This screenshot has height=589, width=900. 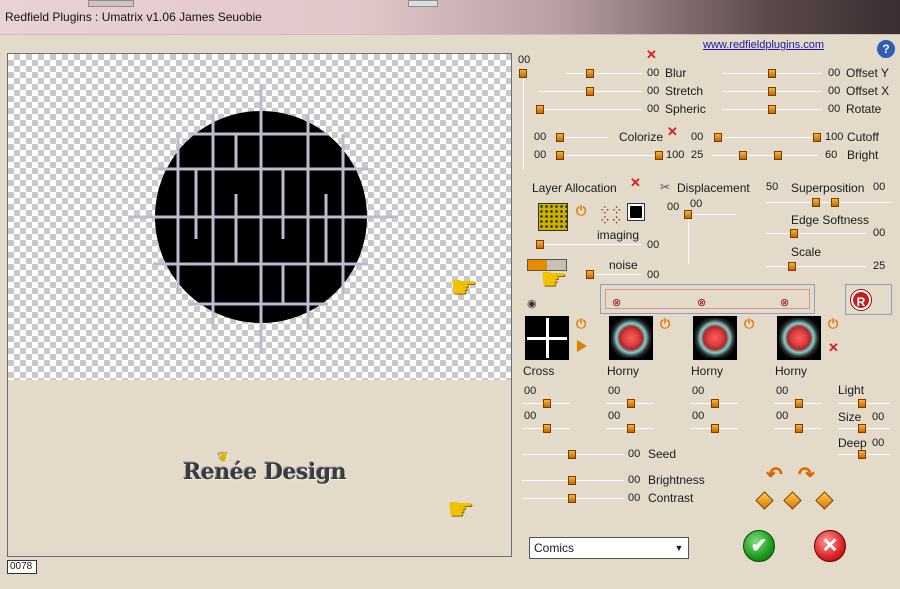 I want to click on bright-mid-value: 100, so click(x=675, y=155).